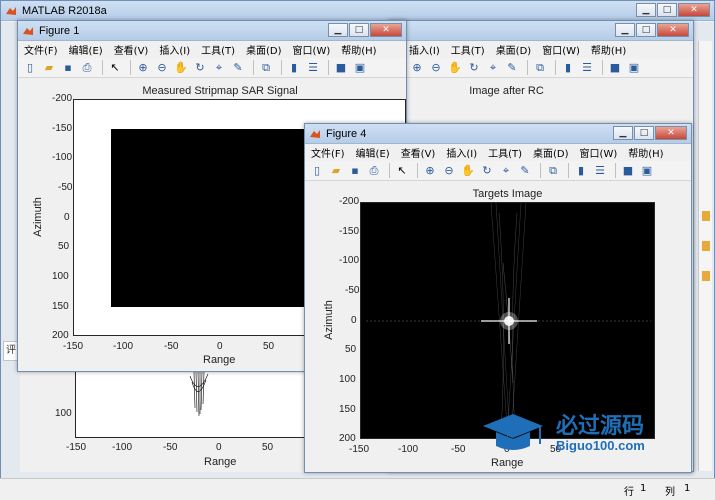  Describe the element at coordinates (65, 187) in the screenshot. I see `y-tick: -50` at that location.